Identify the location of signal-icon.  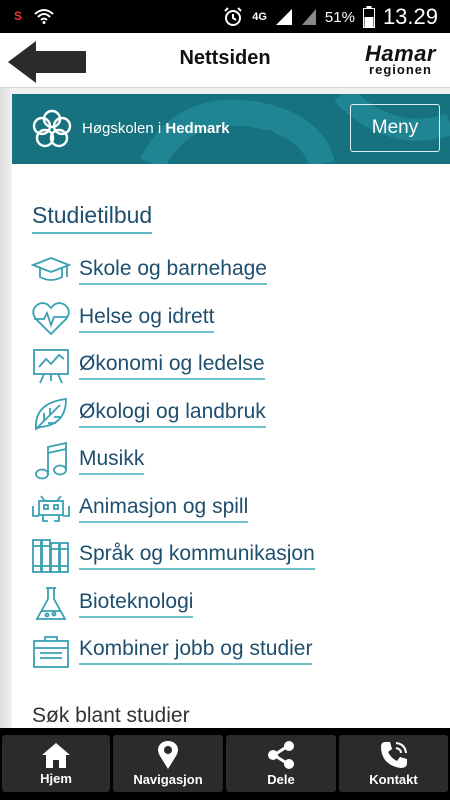
(283, 17).